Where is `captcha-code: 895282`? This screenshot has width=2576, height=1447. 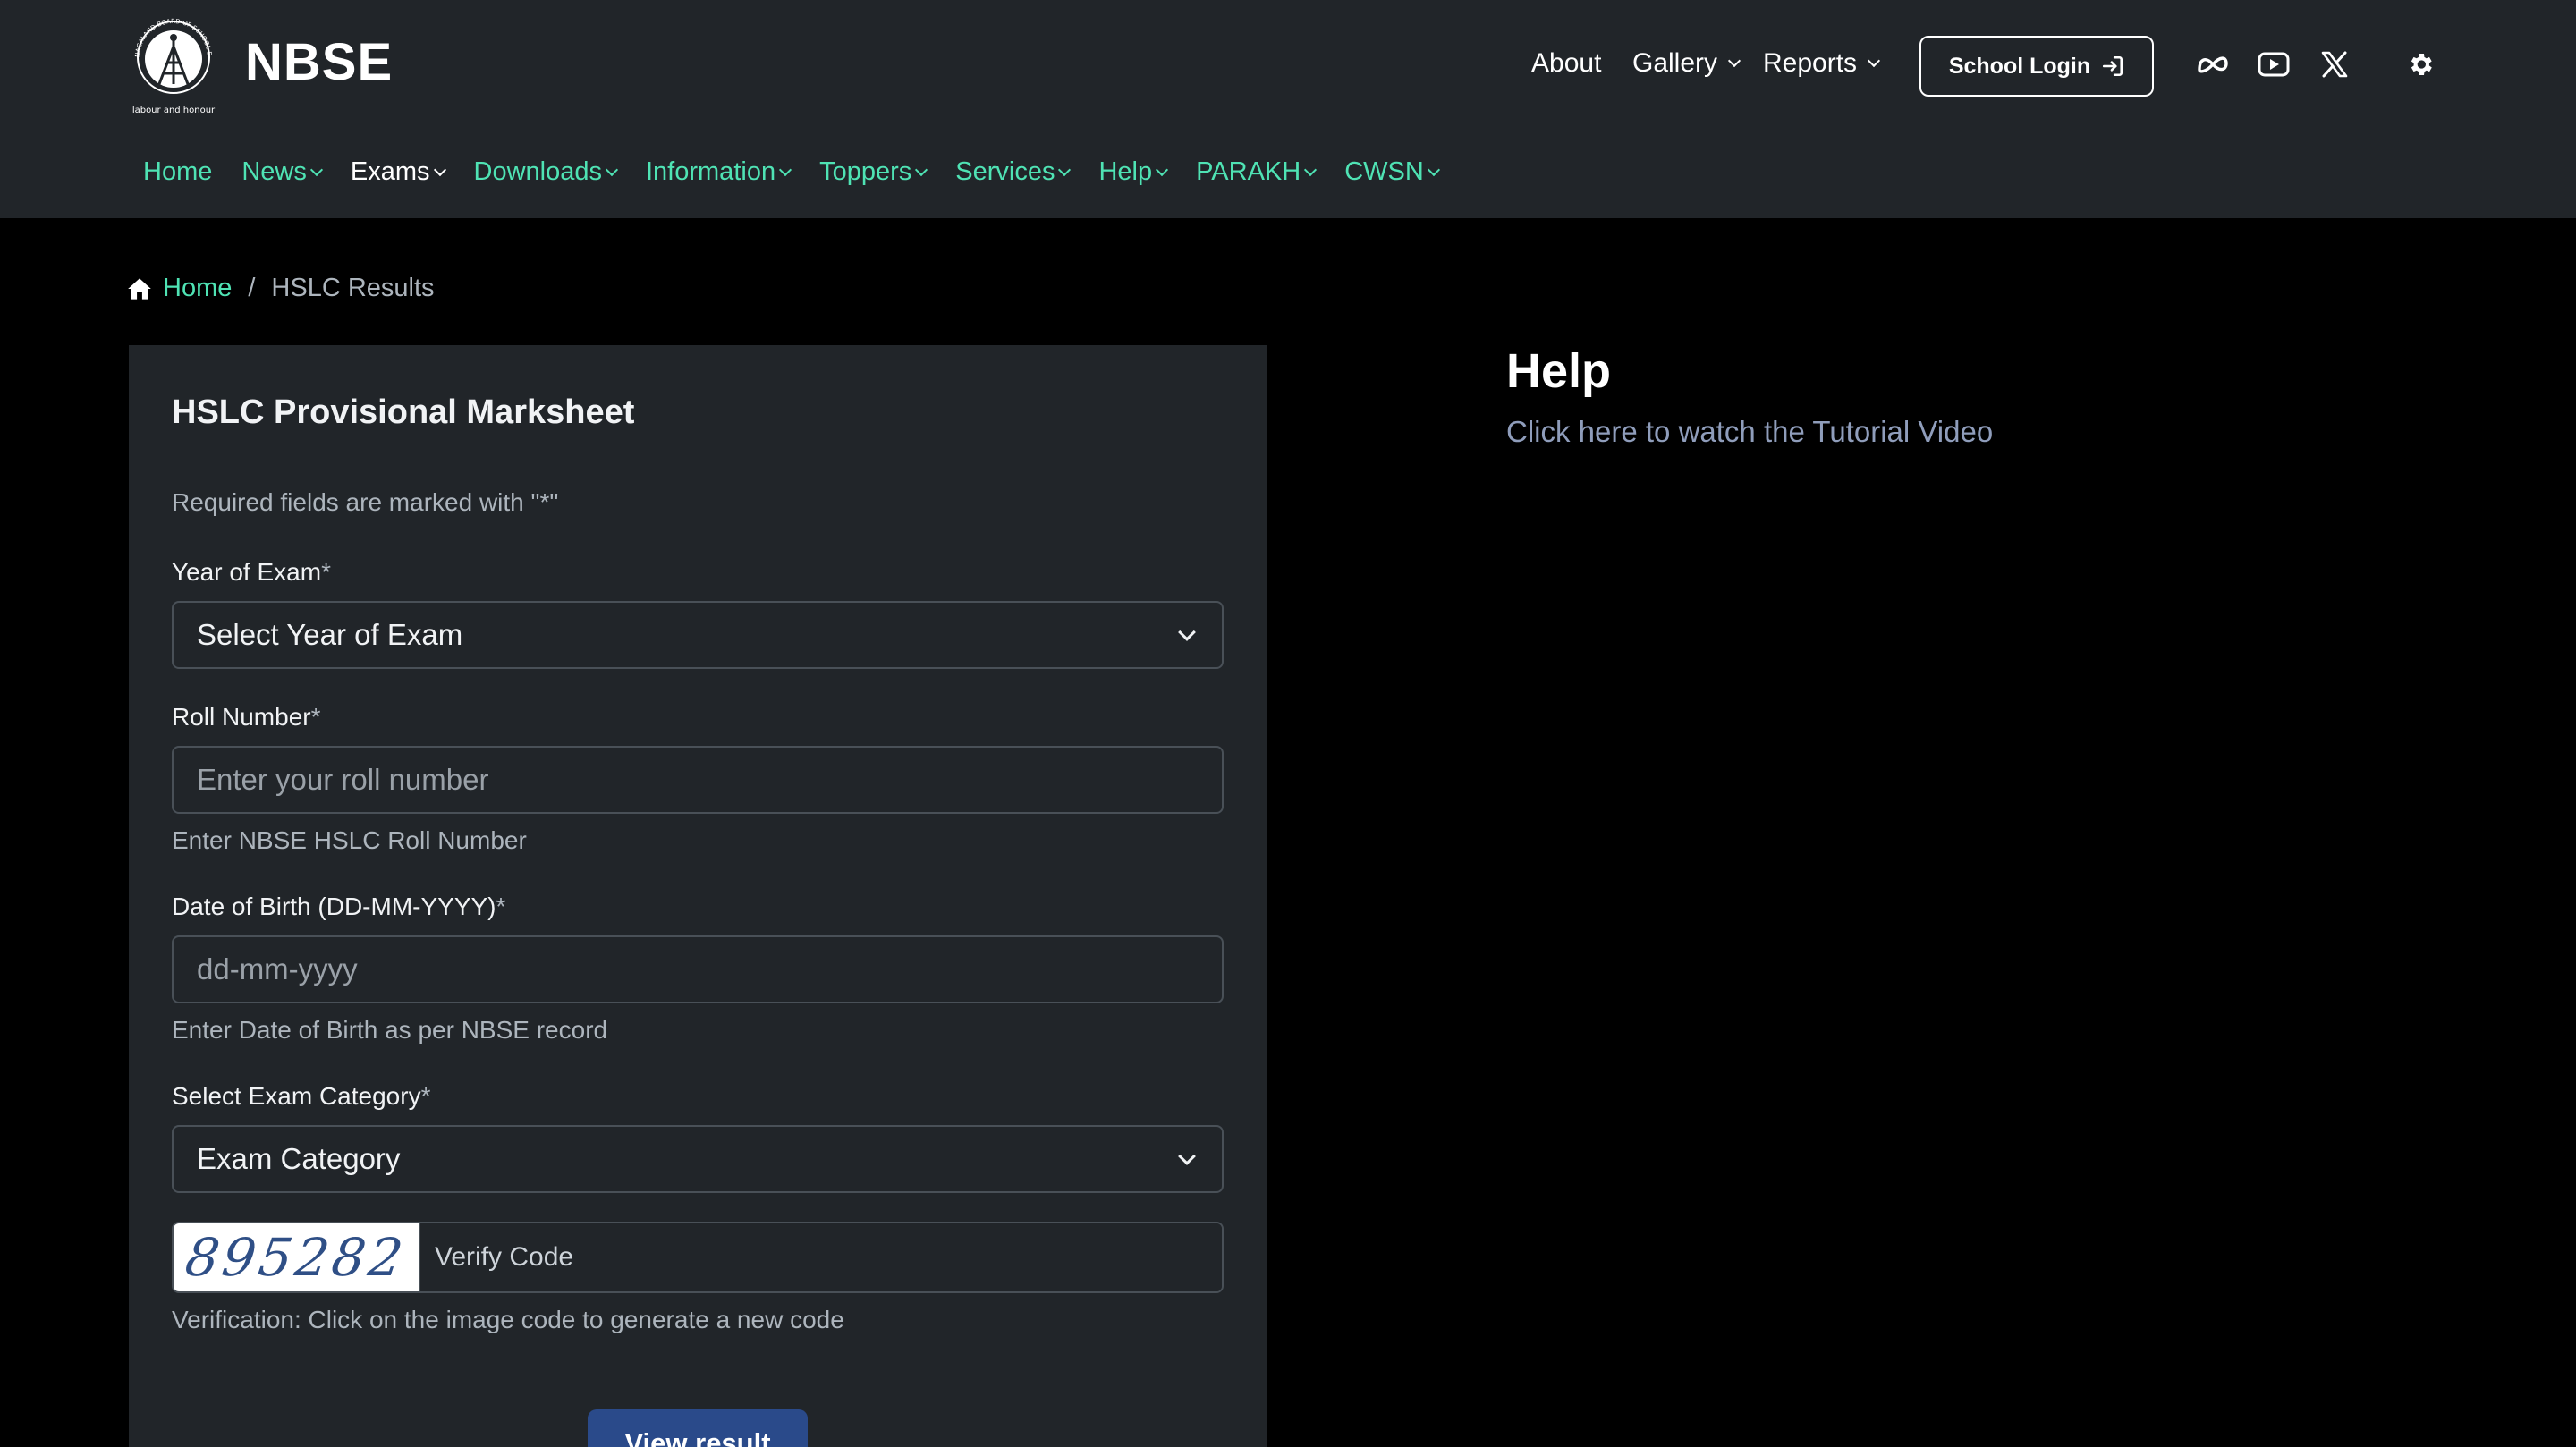 captcha-code: 895282 is located at coordinates (296, 1257).